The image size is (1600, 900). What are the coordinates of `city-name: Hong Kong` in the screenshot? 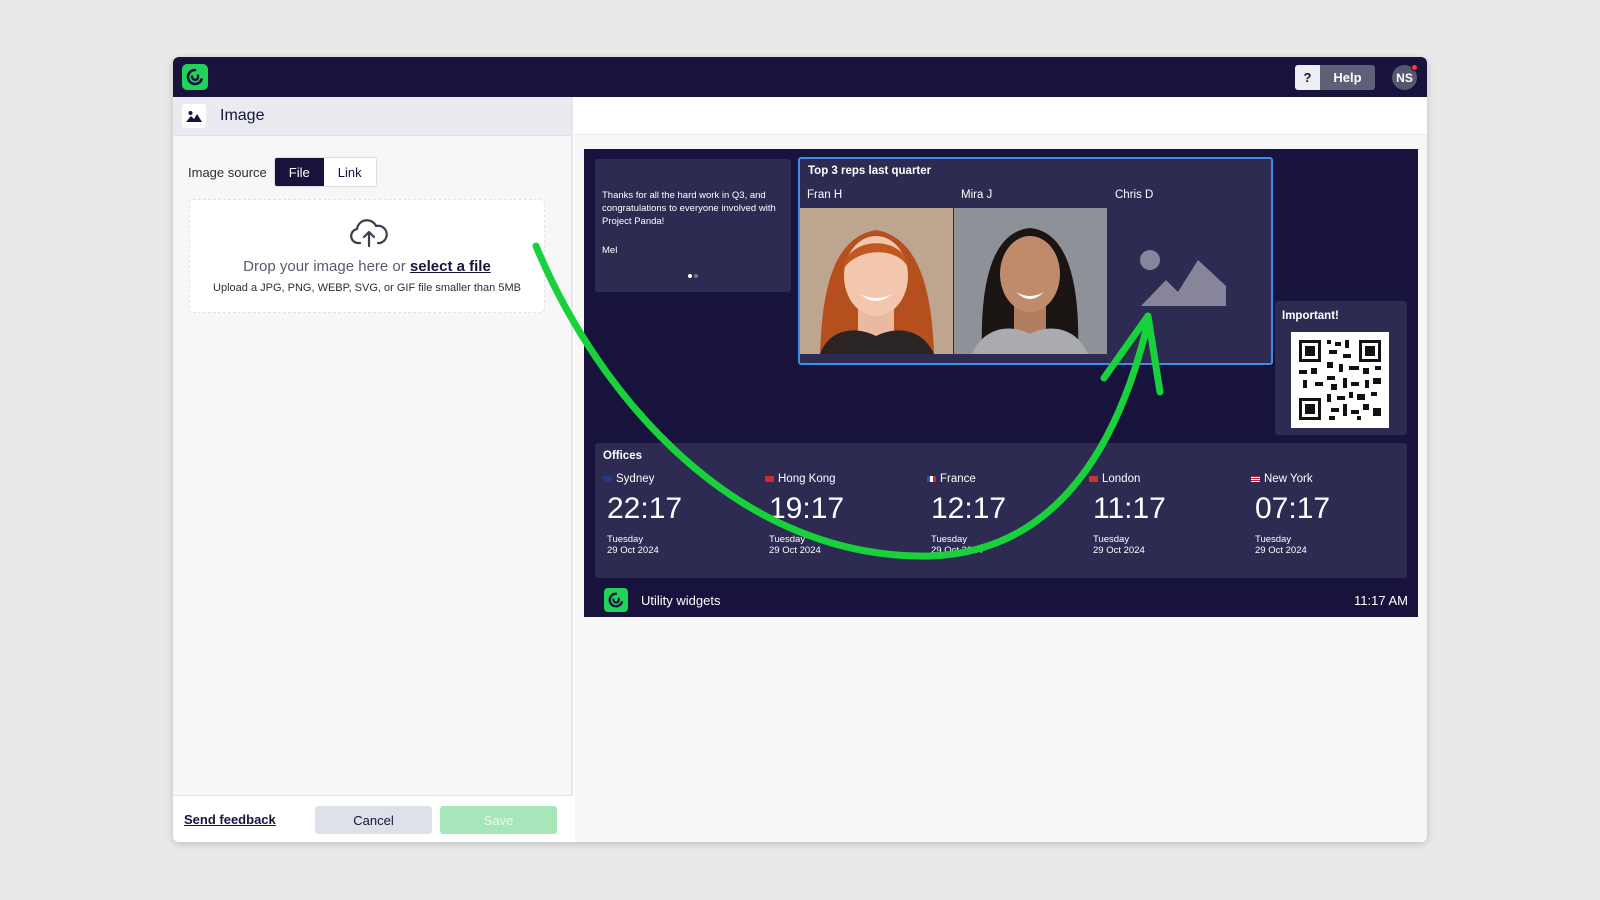 It's located at (845, 479).